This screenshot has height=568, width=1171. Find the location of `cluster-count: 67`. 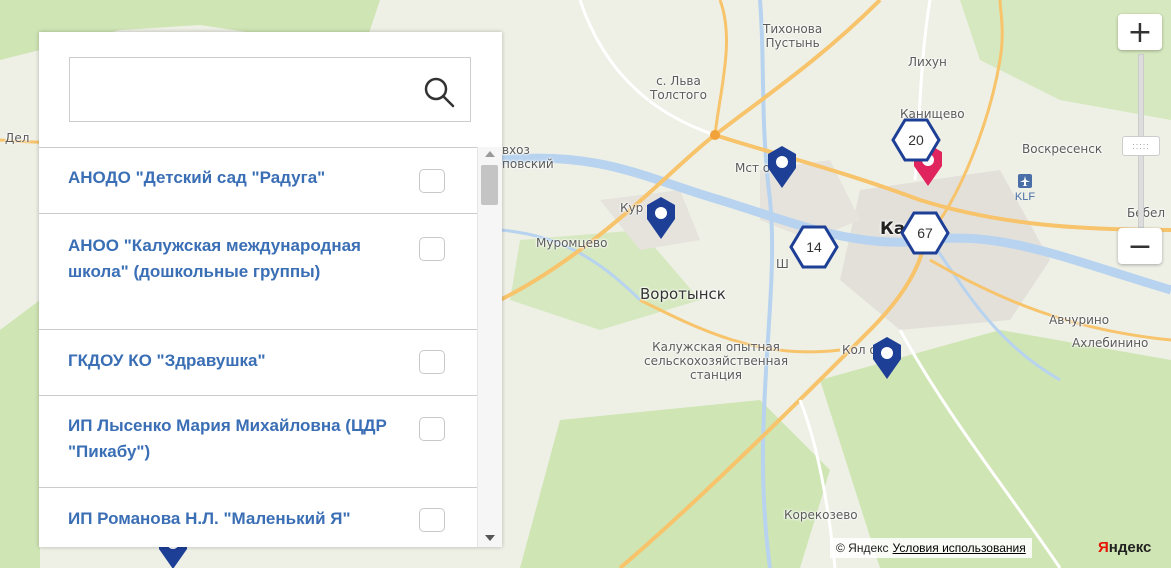

cluster-count: 67 is located at coordinates (925, 233).